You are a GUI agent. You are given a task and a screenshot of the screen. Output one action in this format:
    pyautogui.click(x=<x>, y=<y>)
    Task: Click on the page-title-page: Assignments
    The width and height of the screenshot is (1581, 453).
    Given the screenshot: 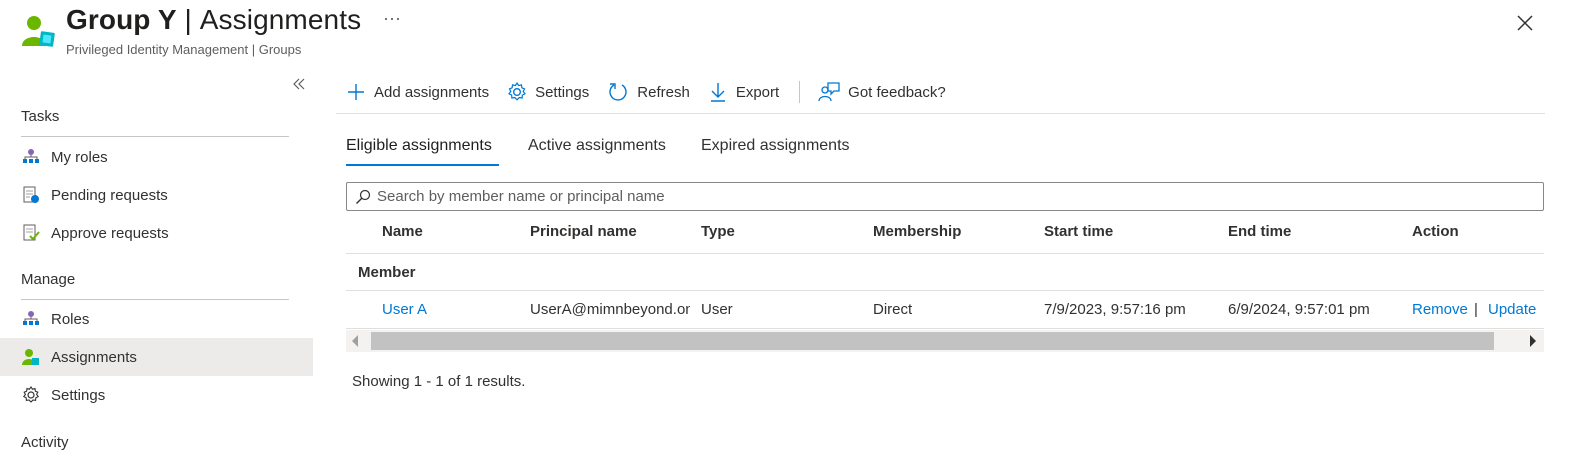 What is the action you would take?
    pyautogui.click(x=280, y=19)
    